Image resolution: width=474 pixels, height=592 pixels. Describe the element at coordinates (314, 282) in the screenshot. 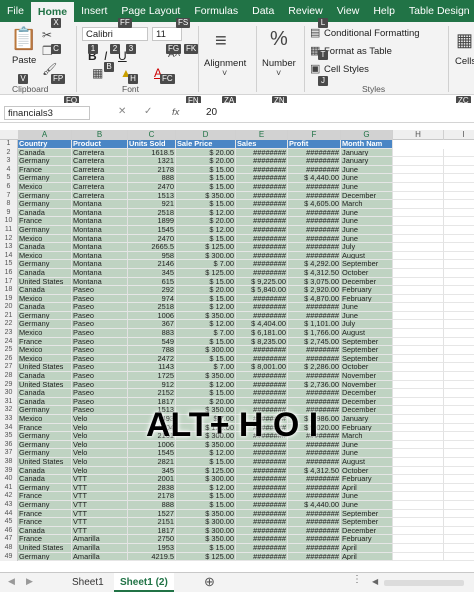

I see `table-cell: $ 3,075.00` at that location.